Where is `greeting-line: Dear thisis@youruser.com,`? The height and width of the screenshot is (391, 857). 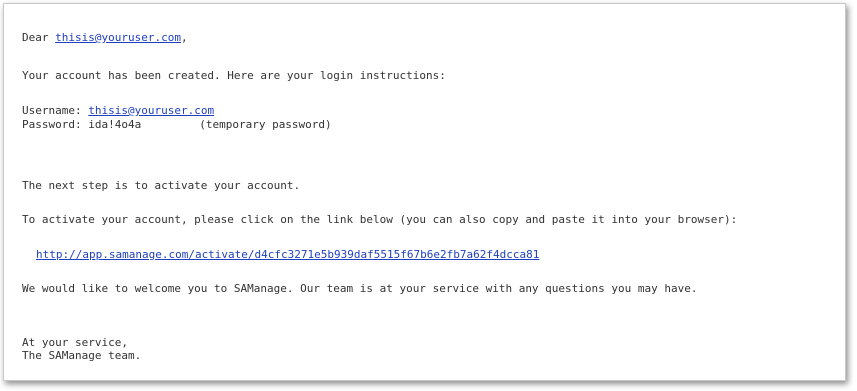 greeting-line: Dear thisis@youruser.com, is located at coordinates (105, 37).